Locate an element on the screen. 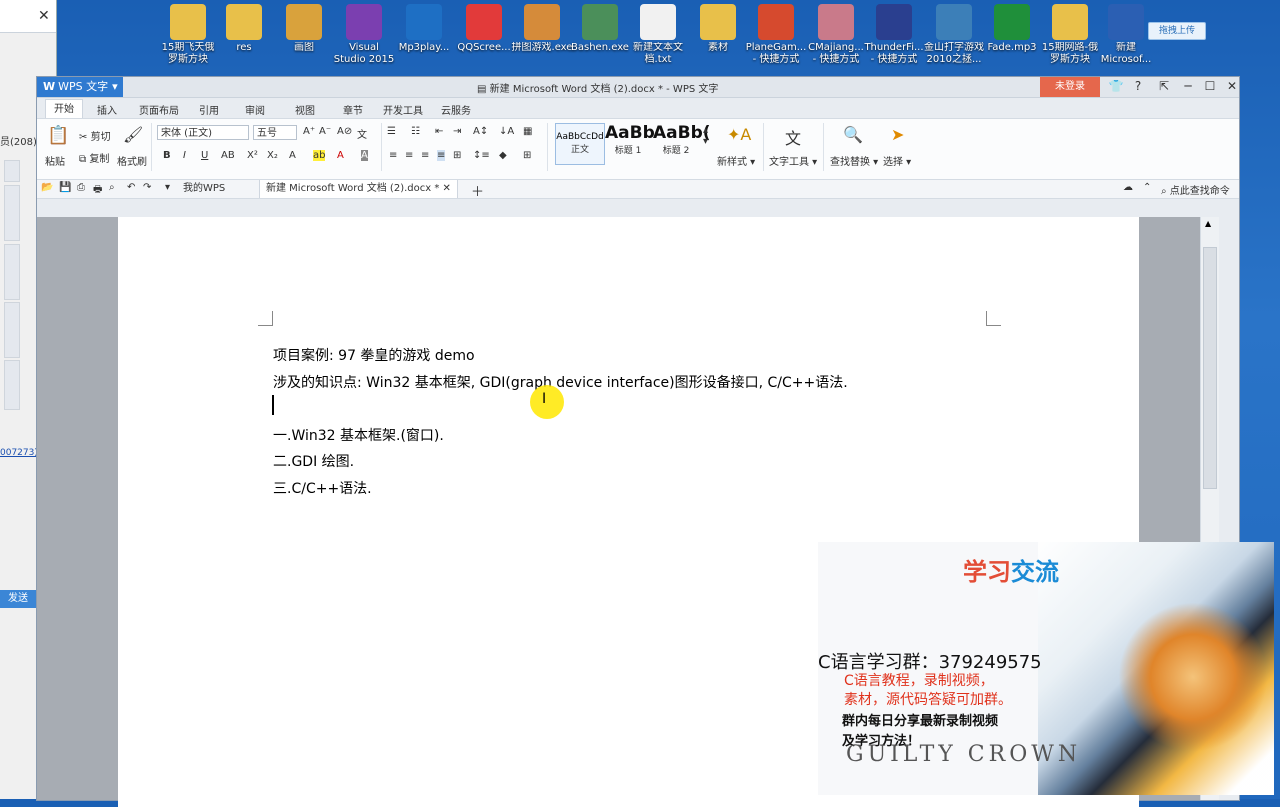 The width and height of the screenshot is (1280, 807). bold-icon: B is located at coordinates (167, 155).